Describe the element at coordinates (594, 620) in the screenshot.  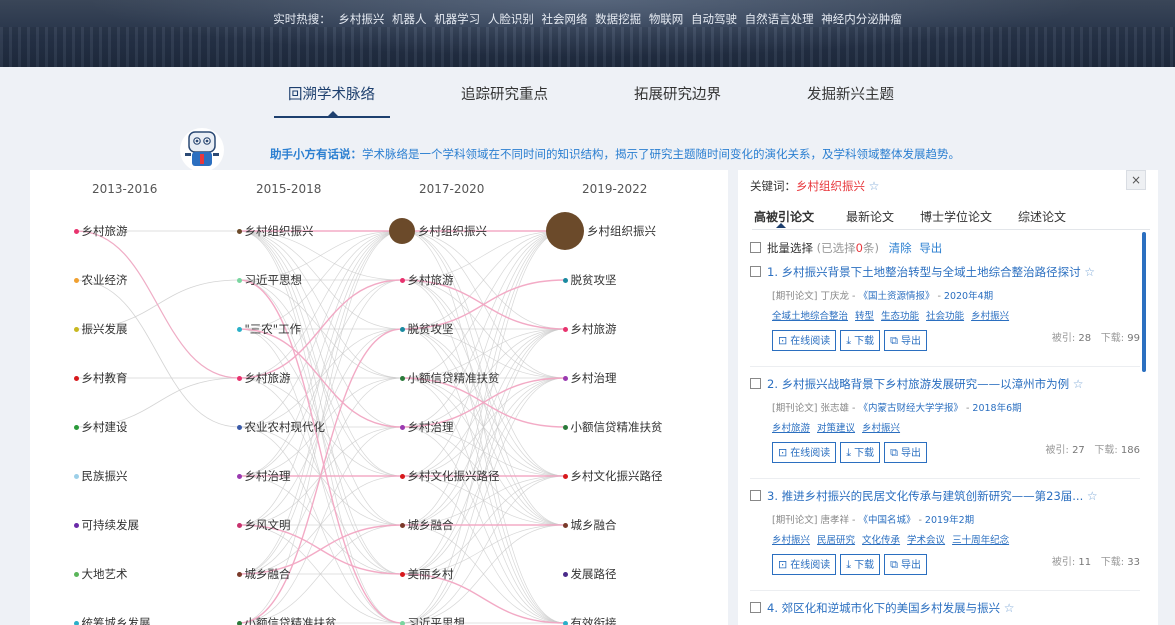
I see `topic-node-label: 有效衔接` at that location.